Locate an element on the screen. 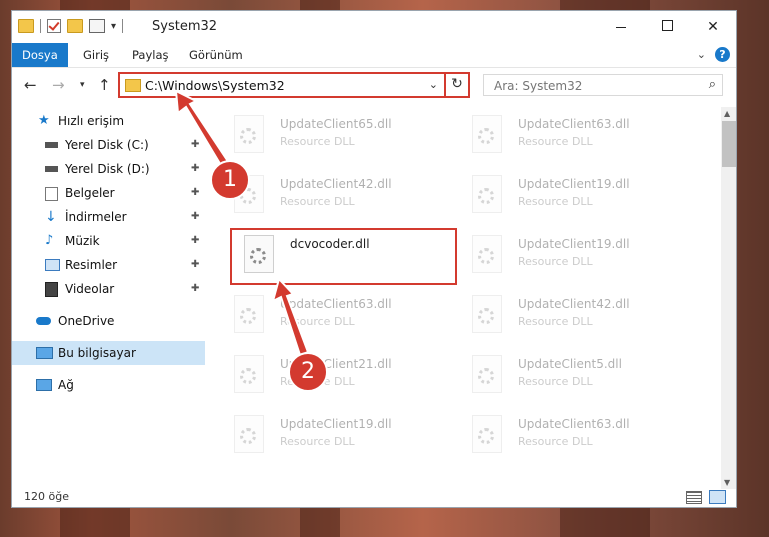 Image resolution: width=769 pixels, height=537 pixels. file-item: UpdateClient5.dll Resource DLL is located at coordinates (561, 379).